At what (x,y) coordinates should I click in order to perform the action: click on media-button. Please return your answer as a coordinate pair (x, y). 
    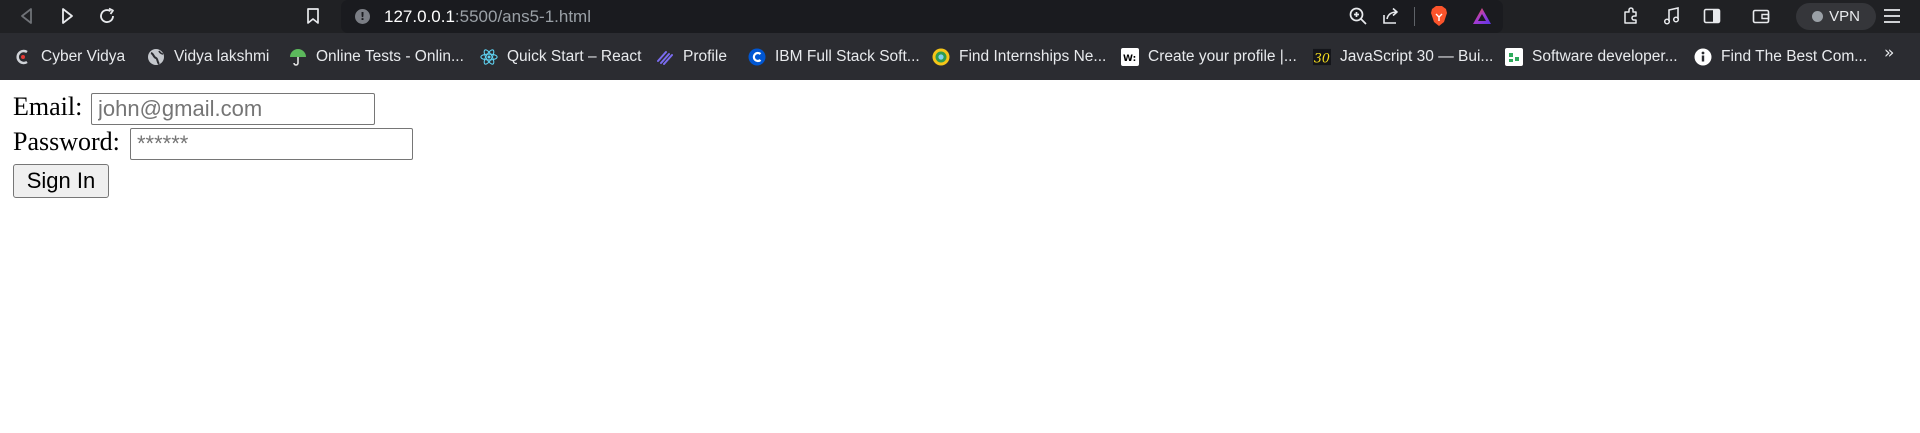
    Looking at the image, I should click on (1672, 16).